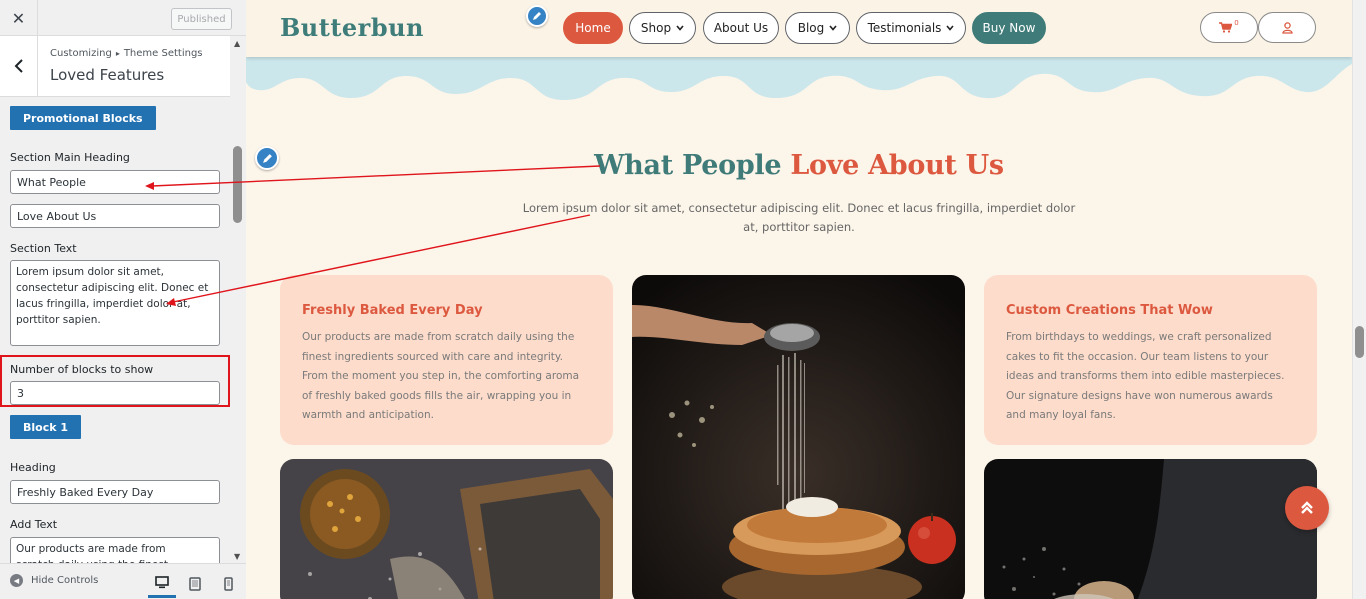 This screenshot has width=1366, height=599. What do you see at coordinates (897, 165) in the screenshot?
I see `heading-part2: Love About Us` at bounding box center [897, 165].